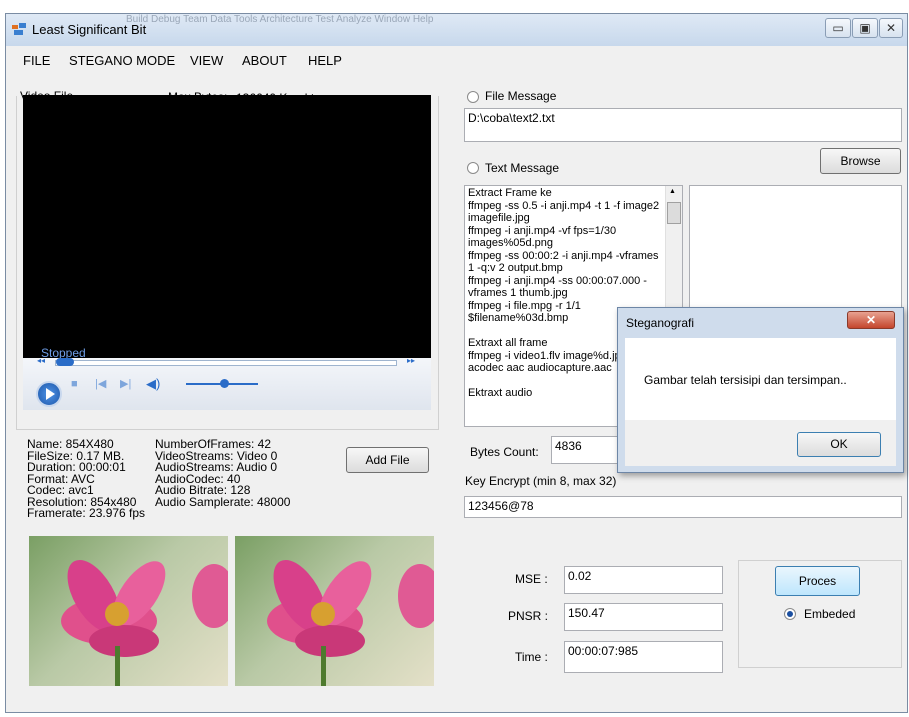 The height and width of the screenshot is (717, 909). Describe the element at coordinates (760, 443) in the screenshot. I see `dialog-footer: OK` at that location.